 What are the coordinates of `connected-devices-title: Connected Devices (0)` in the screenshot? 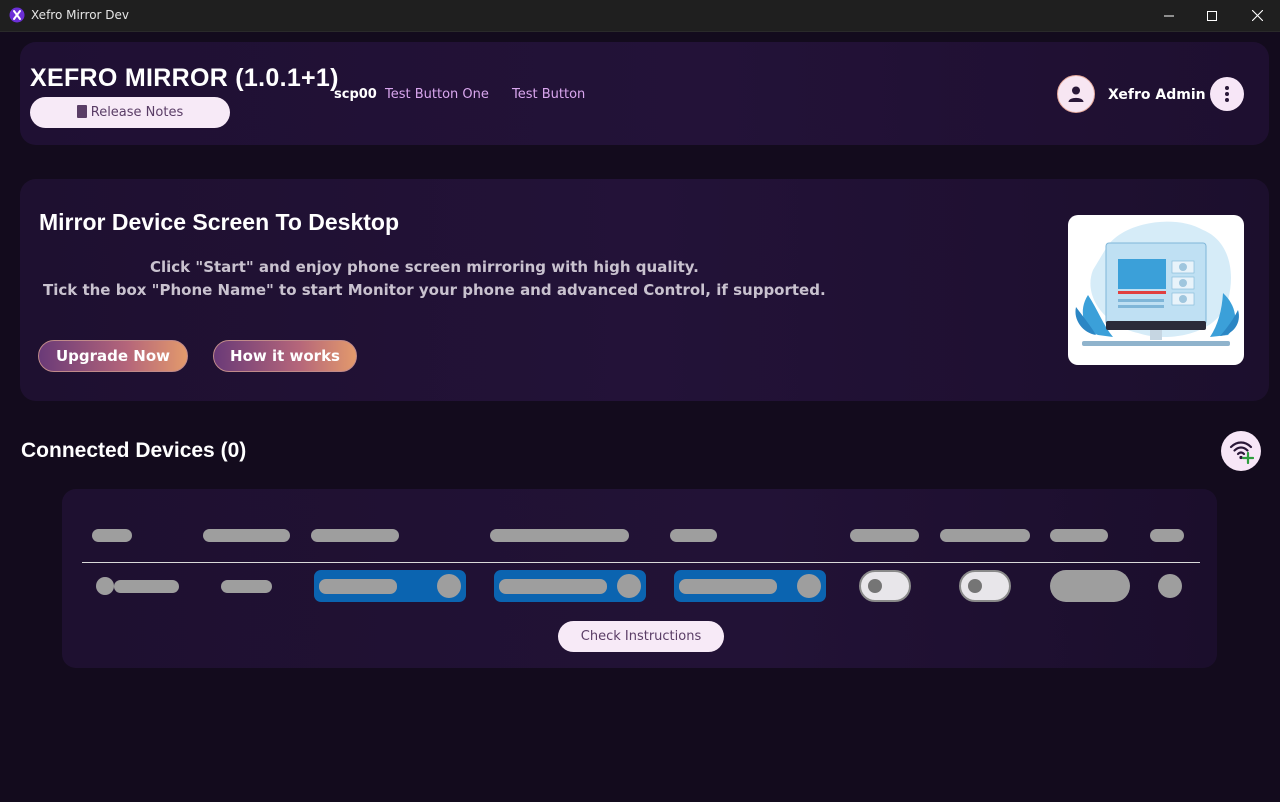 It's located at (134, 450).